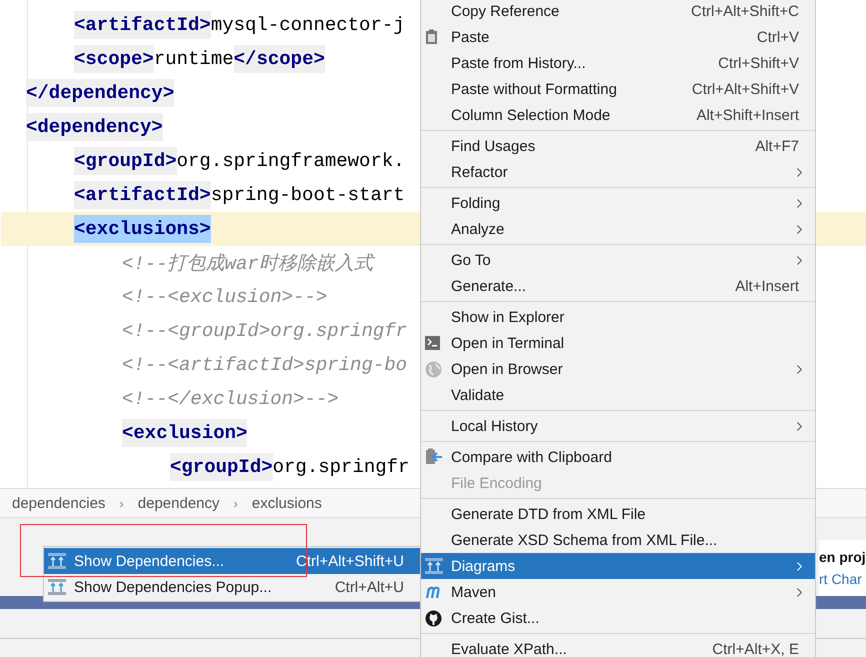 The image size is (866, 657). What do you see at coordinates (618, 592) in the screenshot?
I see `menu-item: Maven` at bounding box center [618, 592].